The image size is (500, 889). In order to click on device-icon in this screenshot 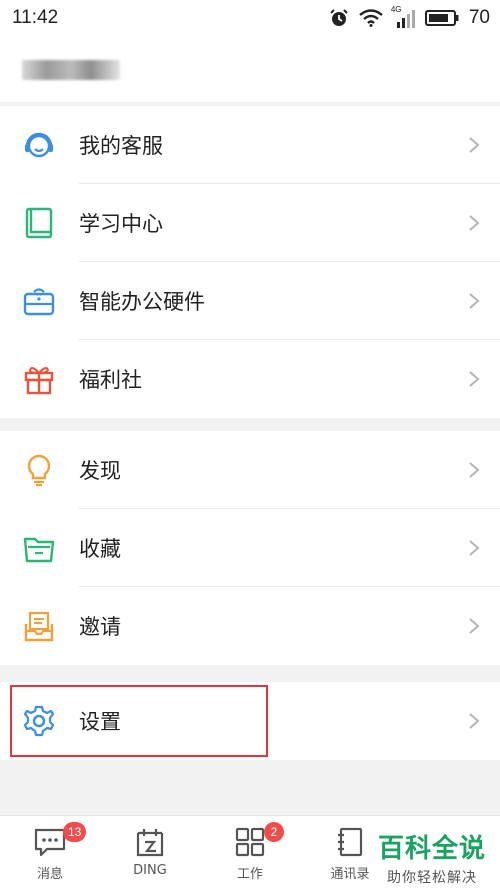, I will do `click(39, 302)`.